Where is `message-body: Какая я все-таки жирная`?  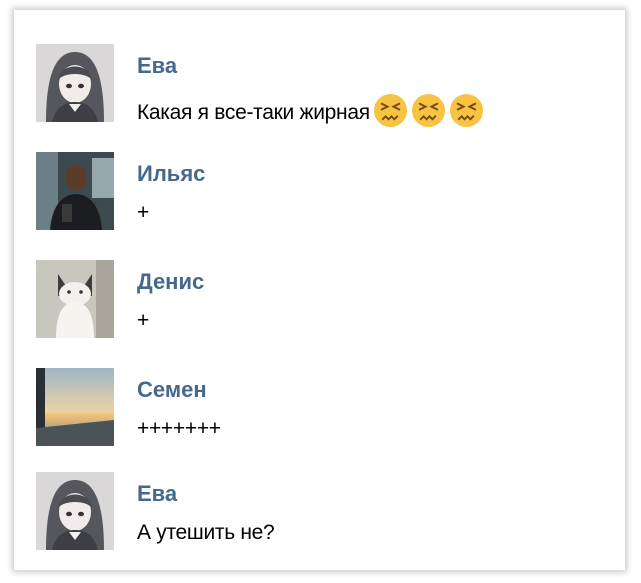
message-body: Какая я все-таки жирная is located at coordinates (253, 112).